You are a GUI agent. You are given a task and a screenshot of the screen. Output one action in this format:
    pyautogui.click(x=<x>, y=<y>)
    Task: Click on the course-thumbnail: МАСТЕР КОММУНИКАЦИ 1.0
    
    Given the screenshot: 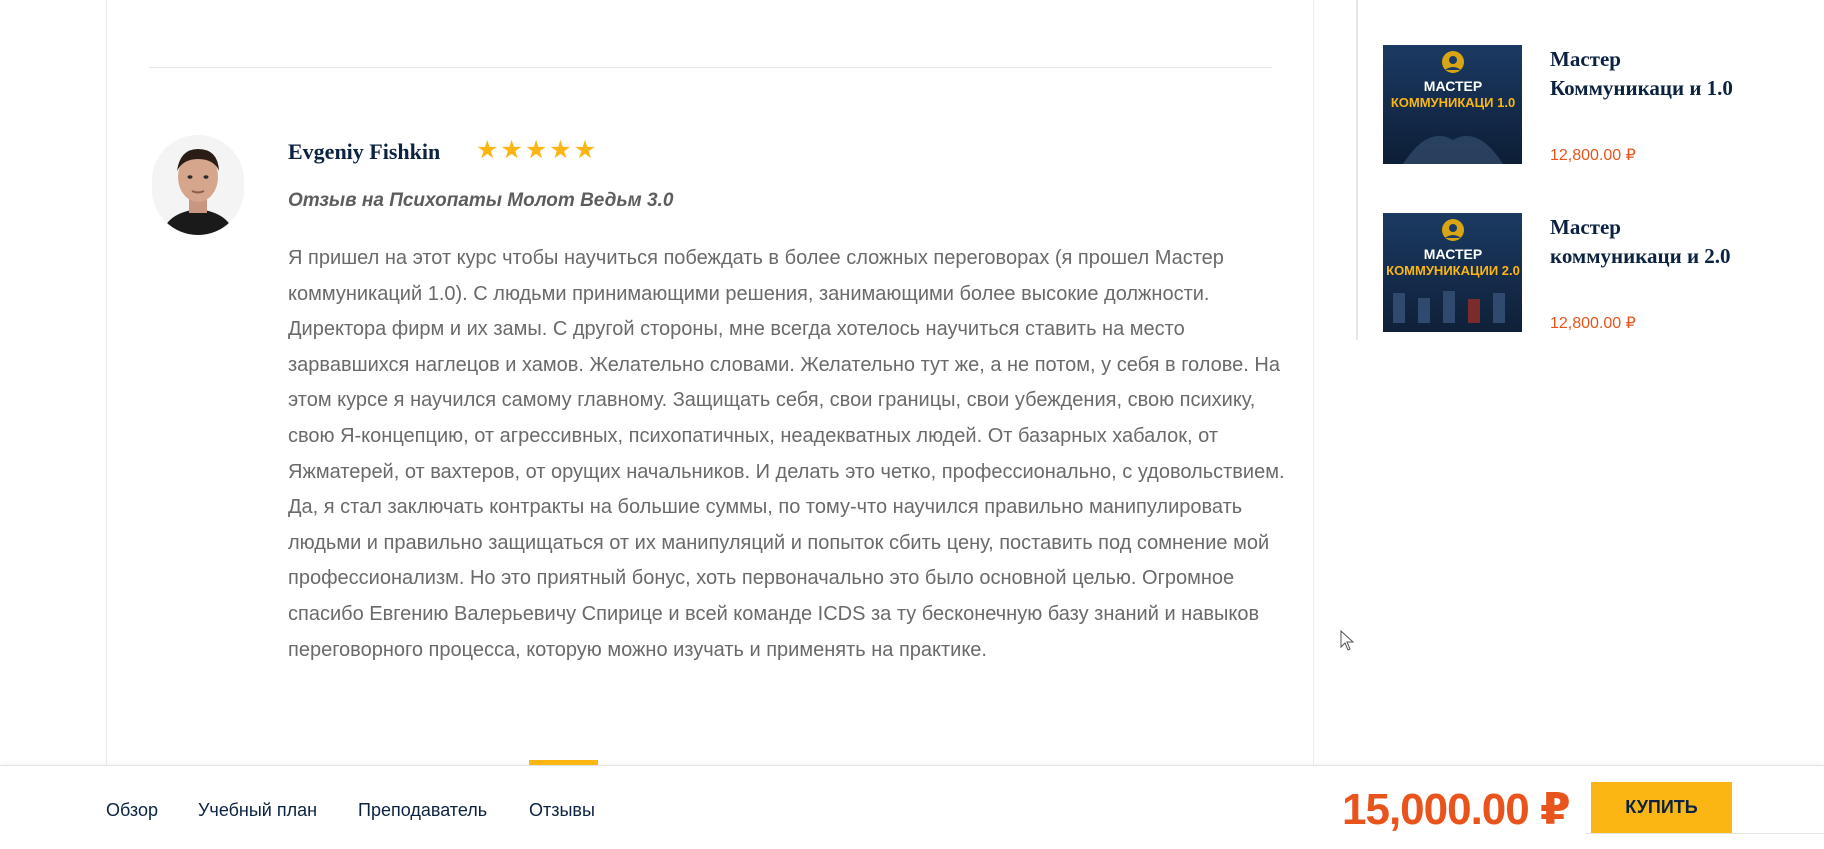 What is the action you would take?
    pyautogui.click(x=1452, y=104)
    